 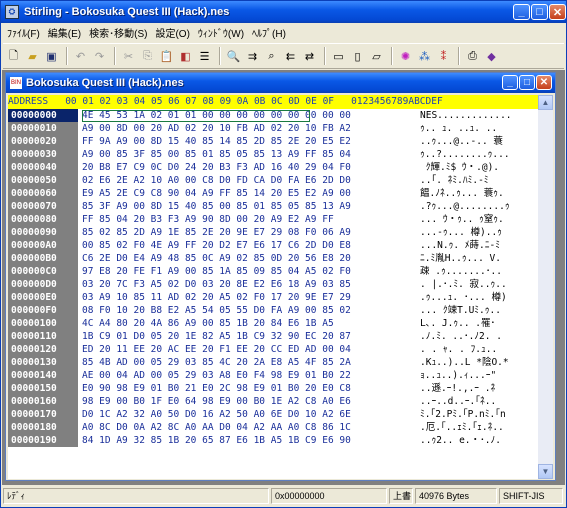 What do you see at coordinates (280, 83) in the screenshot?
I see `document-title-bar: BIN Bokosuka Quest III (Hack).nes _ □ ✕` at bounding box center [280, 83].